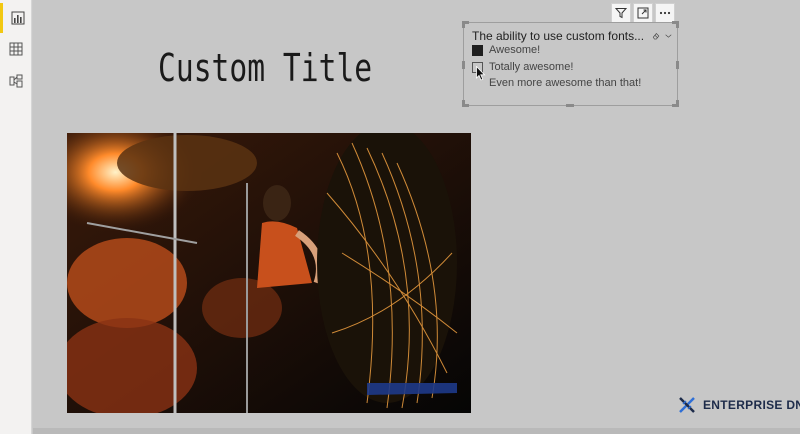 The width and height of the screenshot is (800, 434). What do you see at coordinates (751, 405) in the screenshot?
I see `logo-text: ENTERPRISE DNA` at bounding box center [751, 405].